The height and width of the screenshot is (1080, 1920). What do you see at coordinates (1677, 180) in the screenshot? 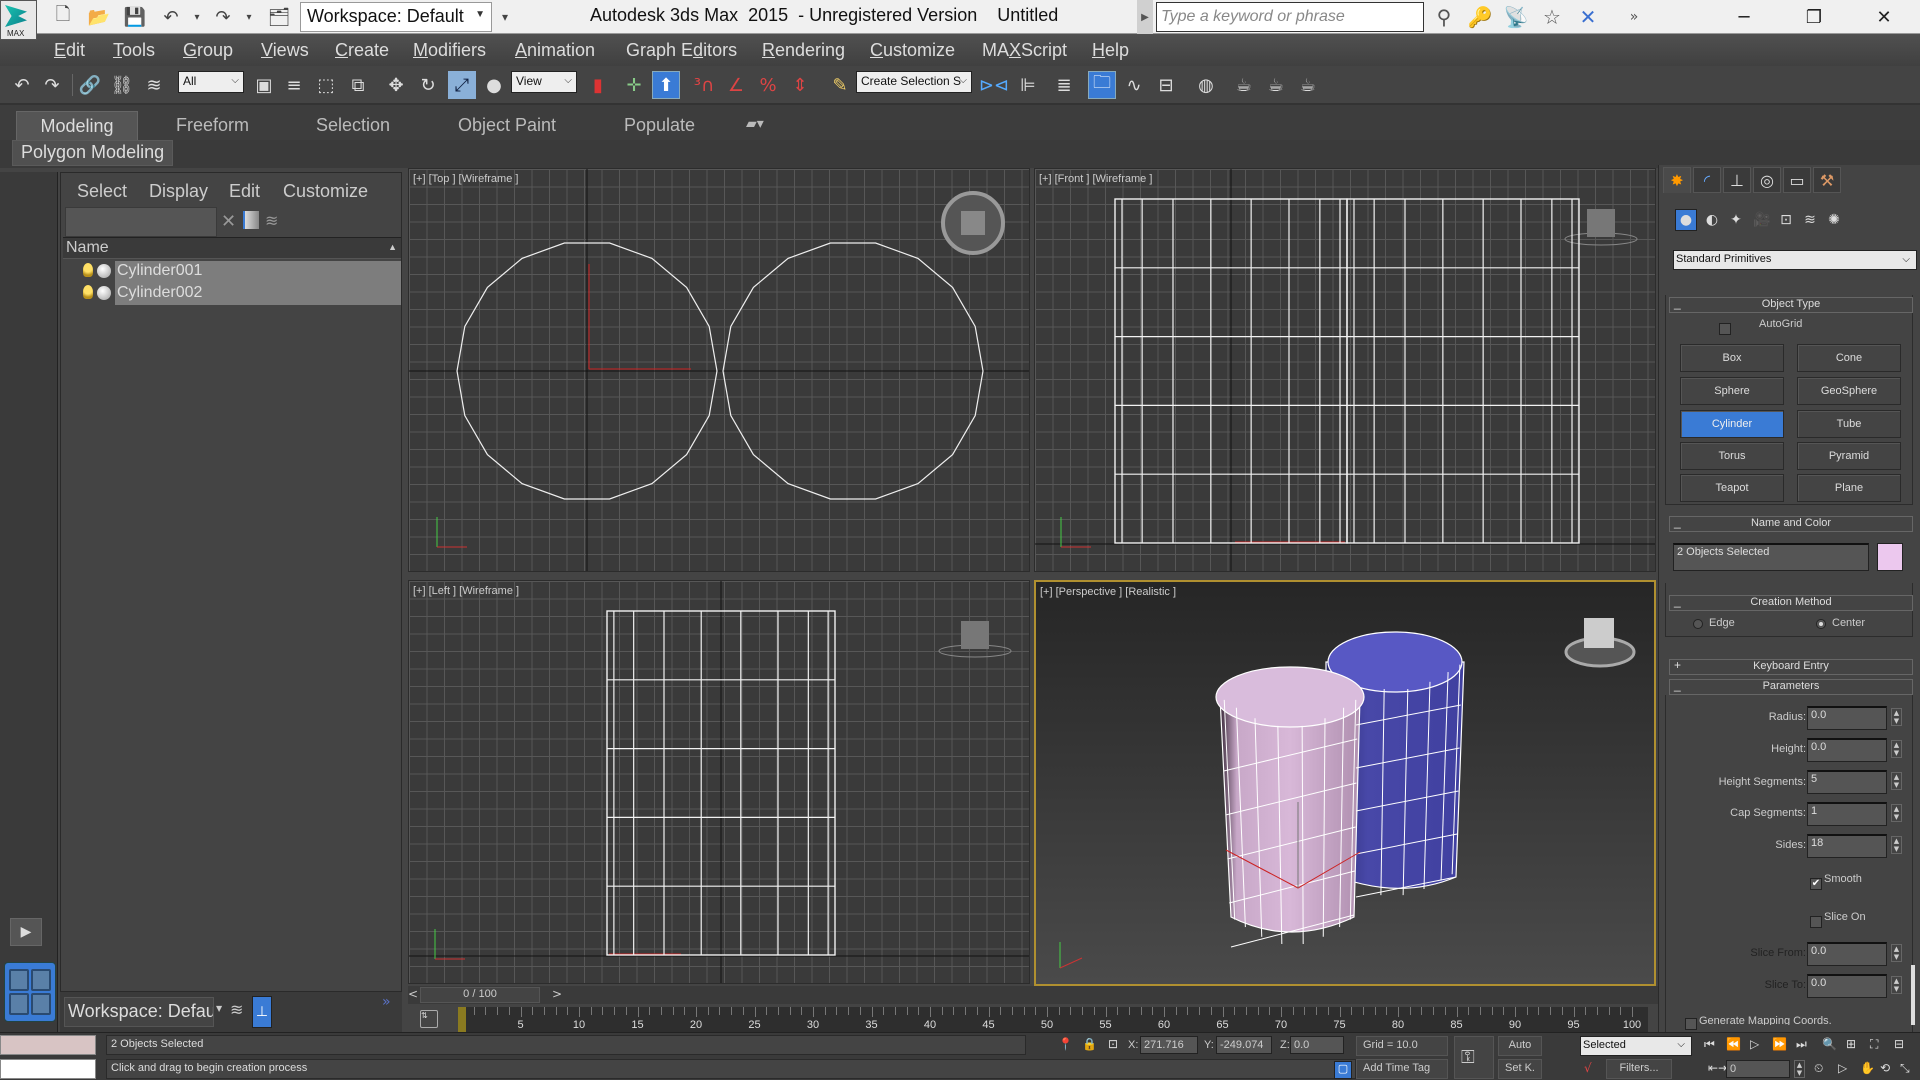
I see `create-tab-icon: ✸` at bounding box center [1677, 180].